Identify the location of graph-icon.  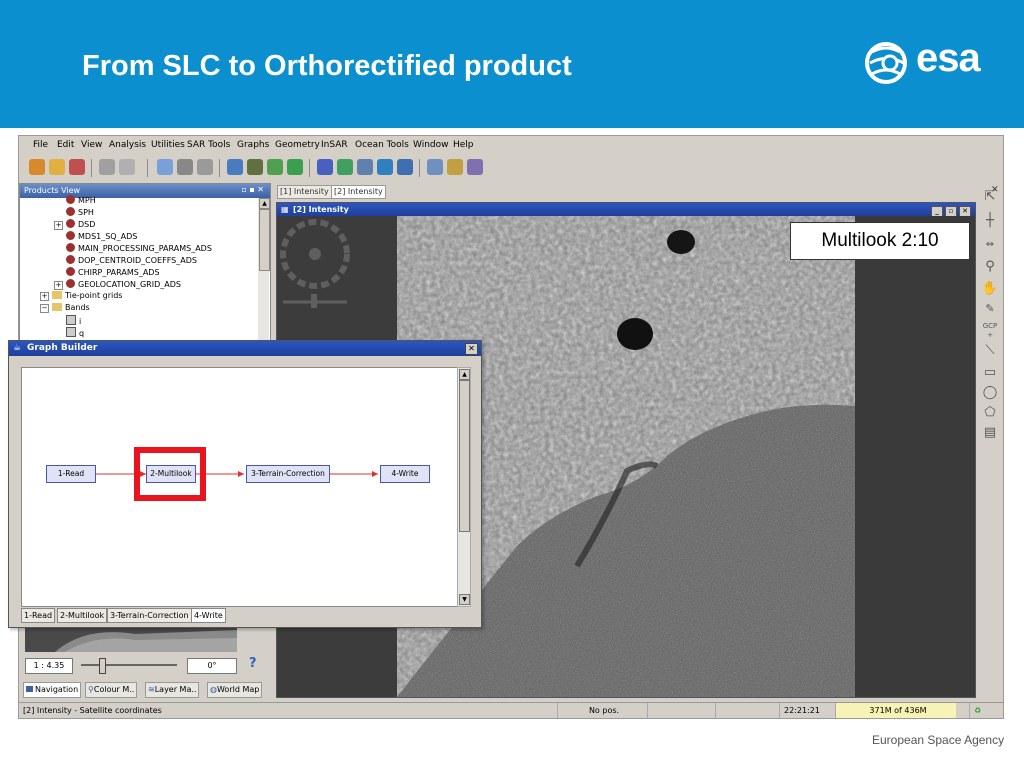
(165, 167).